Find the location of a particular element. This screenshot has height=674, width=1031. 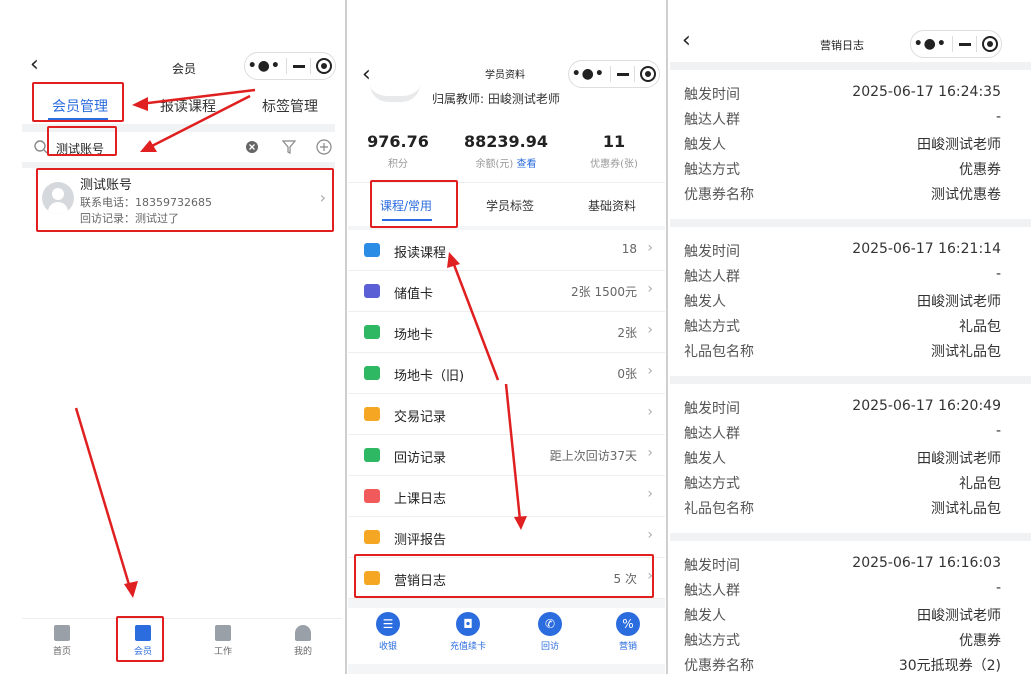

minimize-icon is located at coordinates (964, 44).